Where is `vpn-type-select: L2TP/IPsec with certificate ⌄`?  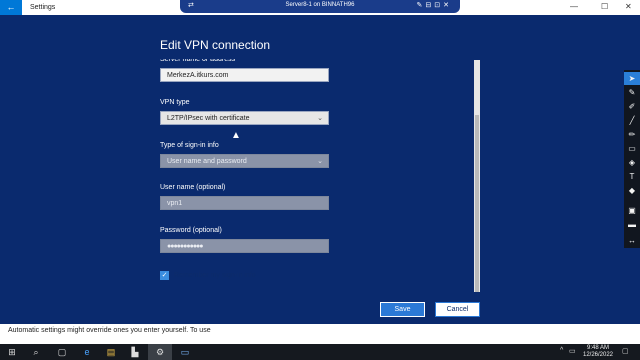
vpn-type-select: L2TP/IPsec with certificate ⌄ is located at coordinates (244, 118).